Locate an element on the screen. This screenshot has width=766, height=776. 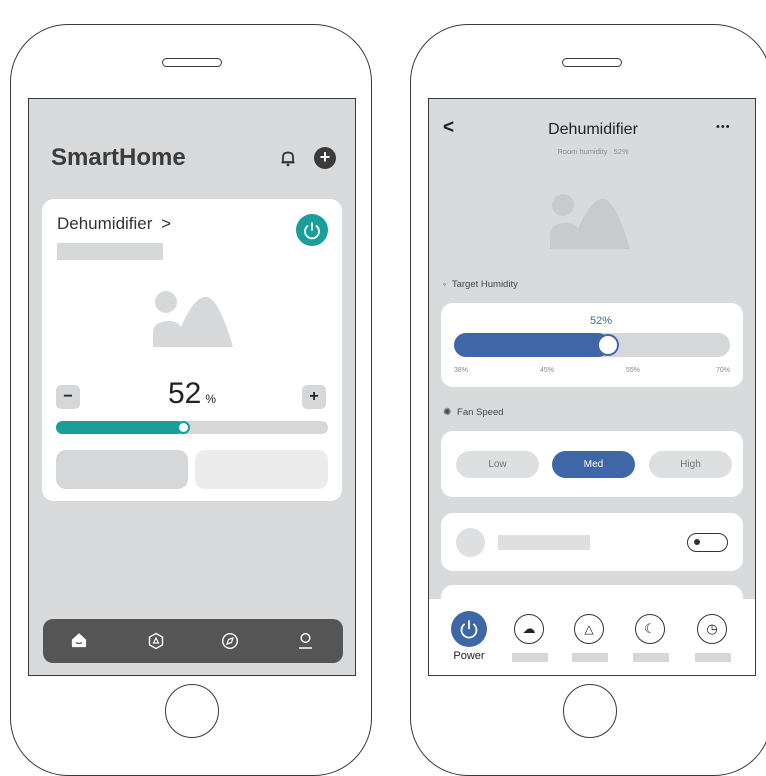
humidity-slider-fill is located at coordinates (120, 427).